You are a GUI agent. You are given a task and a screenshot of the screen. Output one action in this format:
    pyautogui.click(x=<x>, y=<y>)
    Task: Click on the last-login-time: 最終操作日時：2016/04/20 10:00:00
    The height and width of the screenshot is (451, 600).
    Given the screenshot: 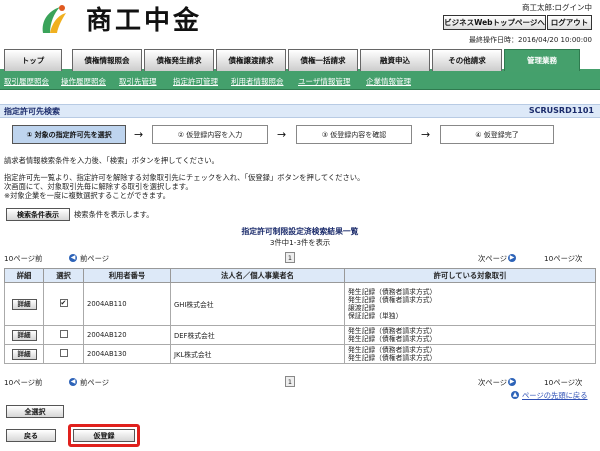 What is the action you would take?
    pyautogui.click(x=530, y=40)
    